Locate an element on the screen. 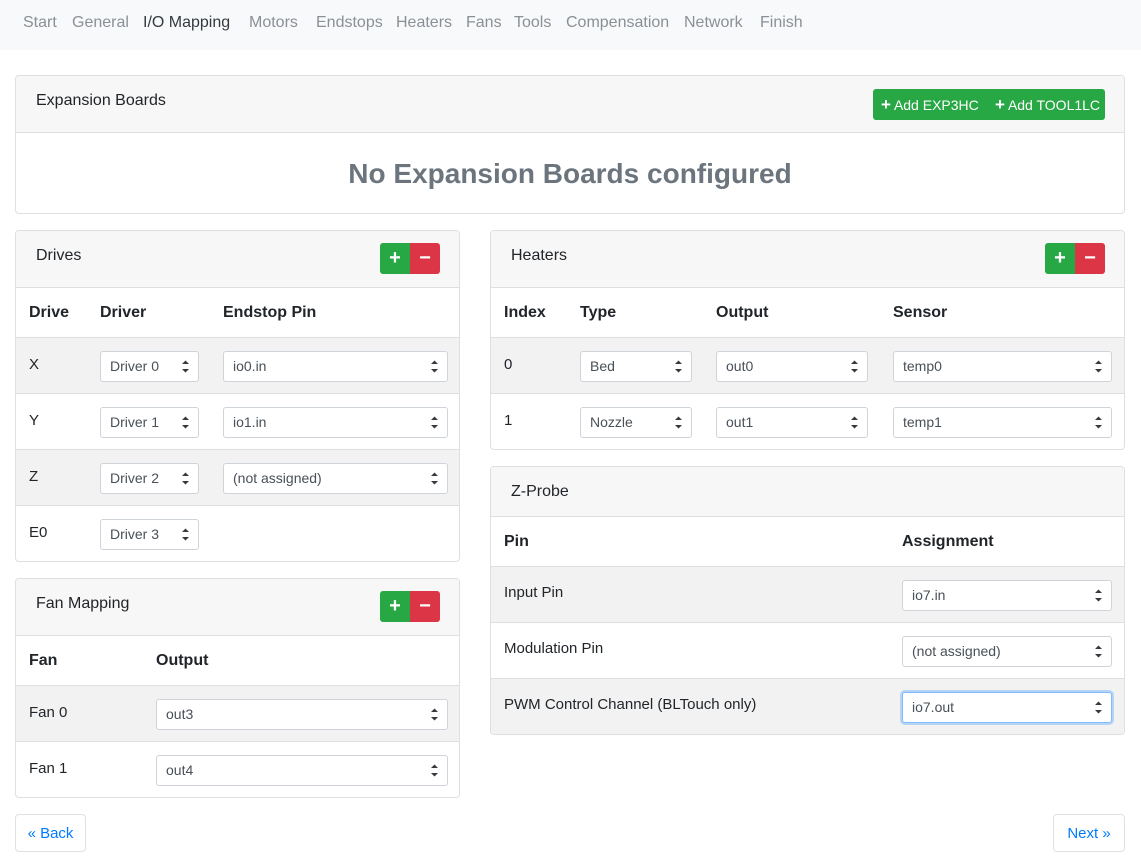  fan-mapping-header: Fan Mapping + − is located at coordinates (237, 607).